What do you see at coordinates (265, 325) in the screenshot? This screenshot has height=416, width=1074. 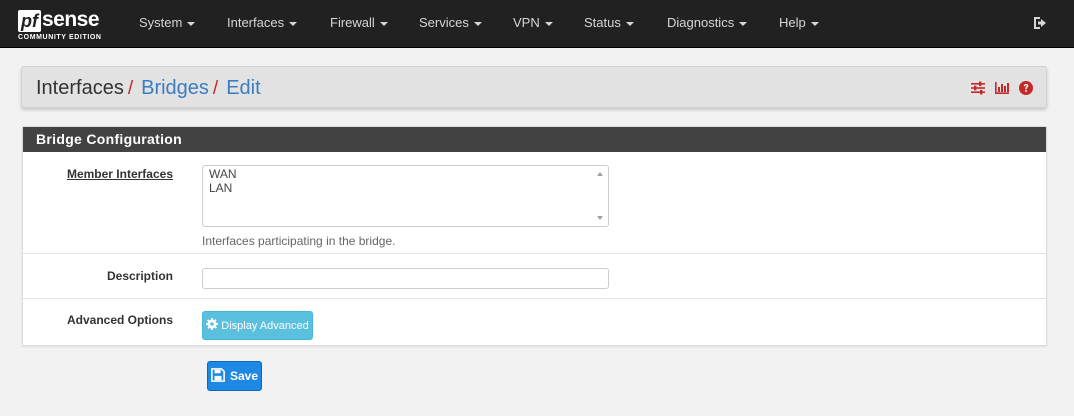 I see `display-advanced-label: Display Advanced` at bounding box center [265, 325].